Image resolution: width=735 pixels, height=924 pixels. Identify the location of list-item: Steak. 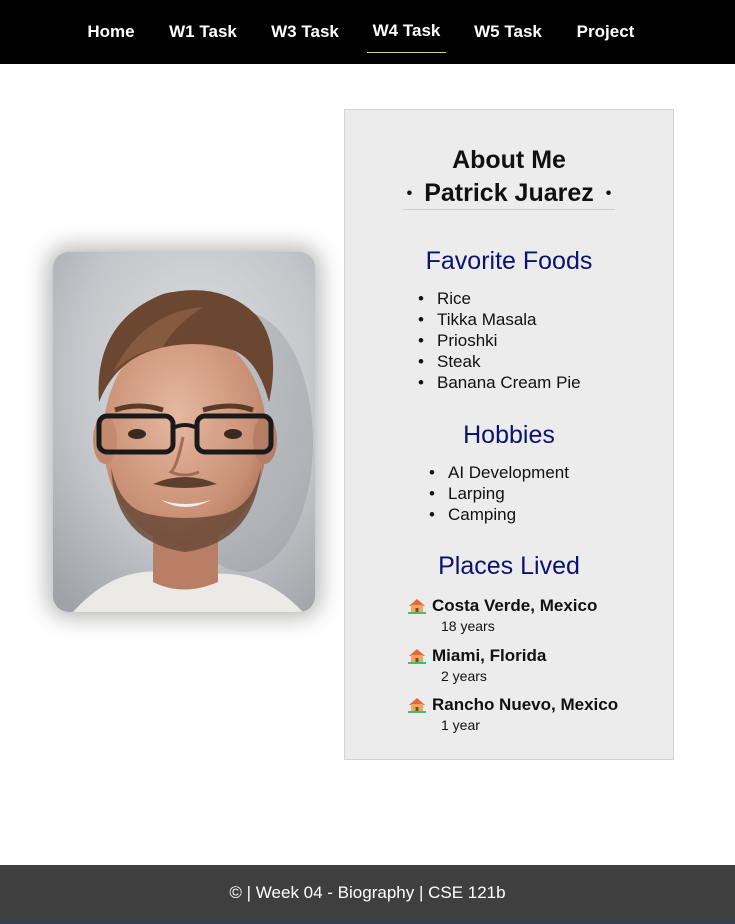
(499, 361).